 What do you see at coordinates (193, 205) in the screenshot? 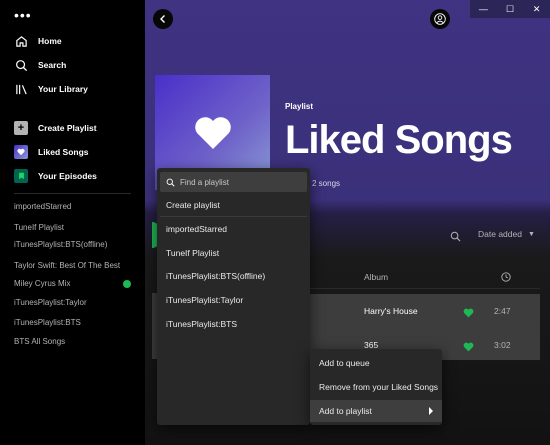
I see `create-playlist-item: Create playlist` at bounding box center [193, 205].